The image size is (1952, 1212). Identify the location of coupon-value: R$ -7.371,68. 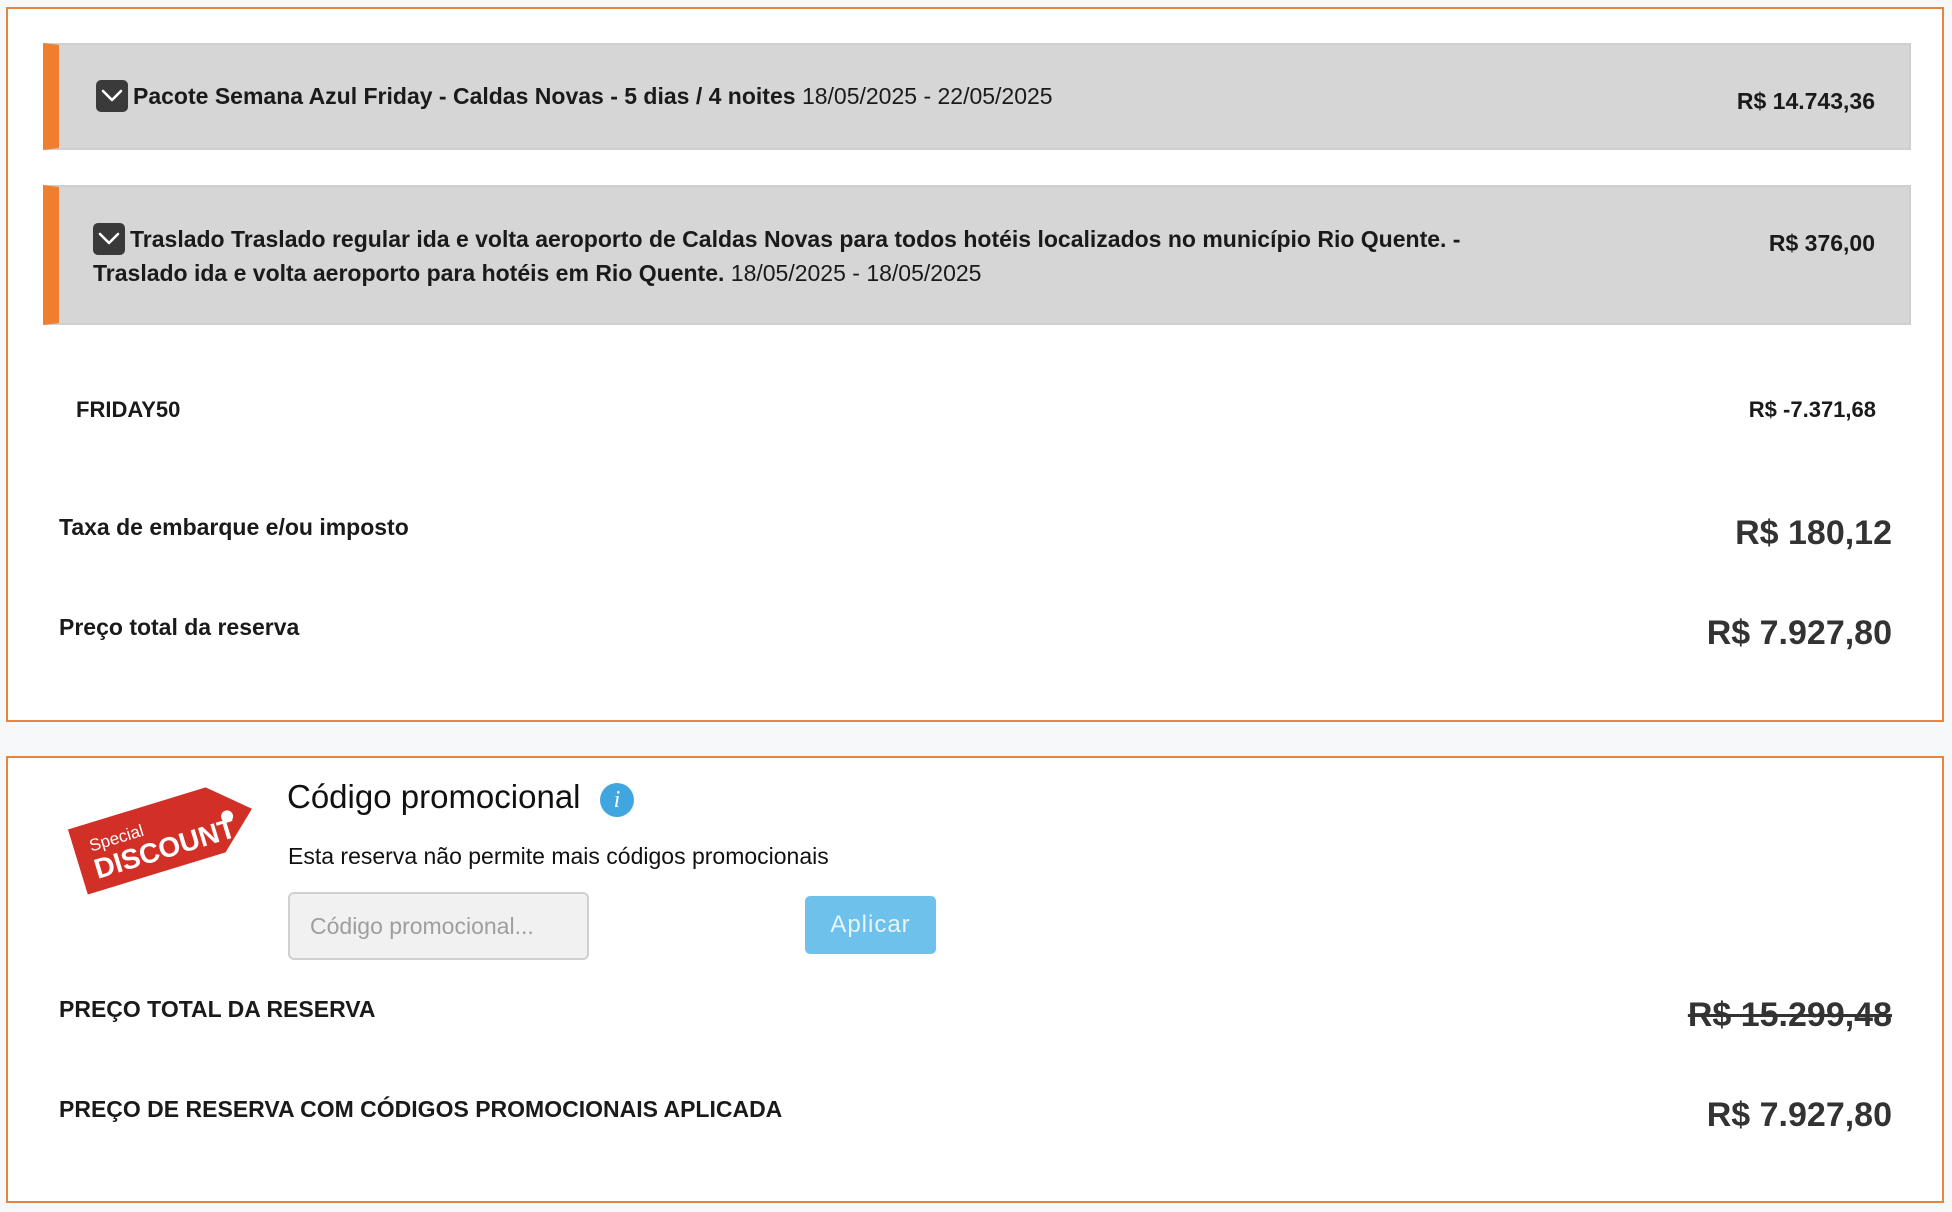
(1812, 409).